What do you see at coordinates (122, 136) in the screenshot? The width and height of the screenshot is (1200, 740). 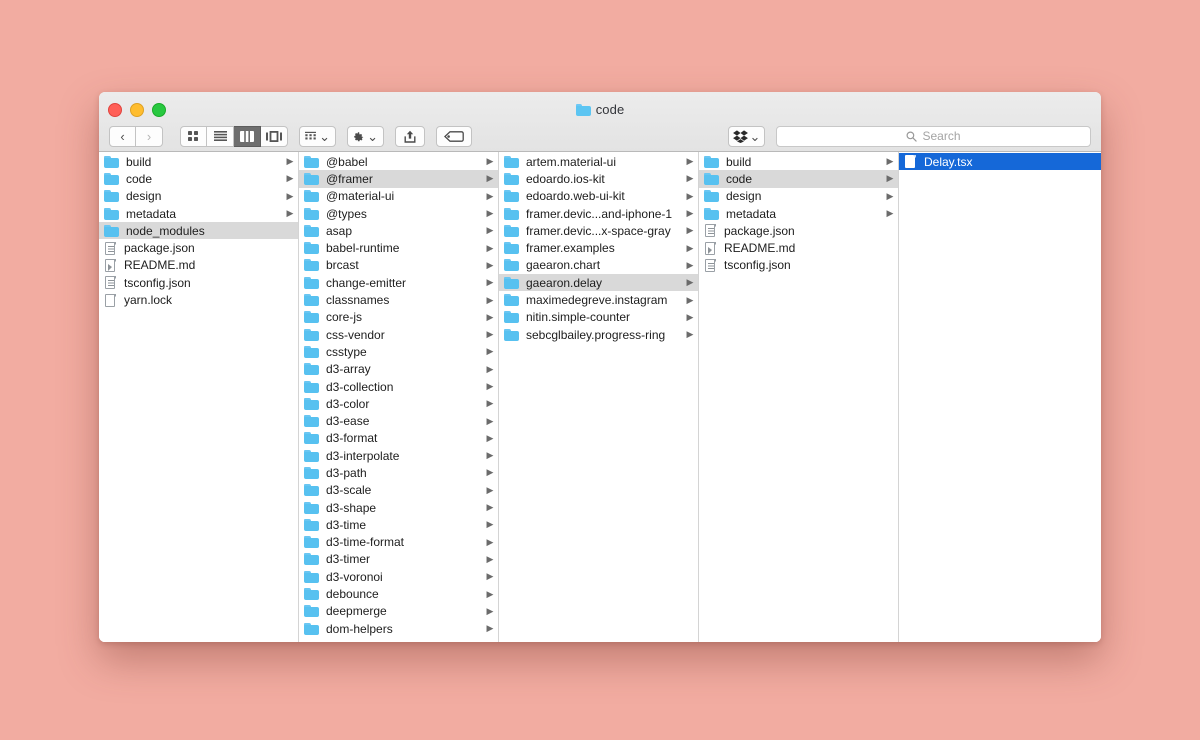 I see `back-button: ‹` at bounding box center [122, 136].